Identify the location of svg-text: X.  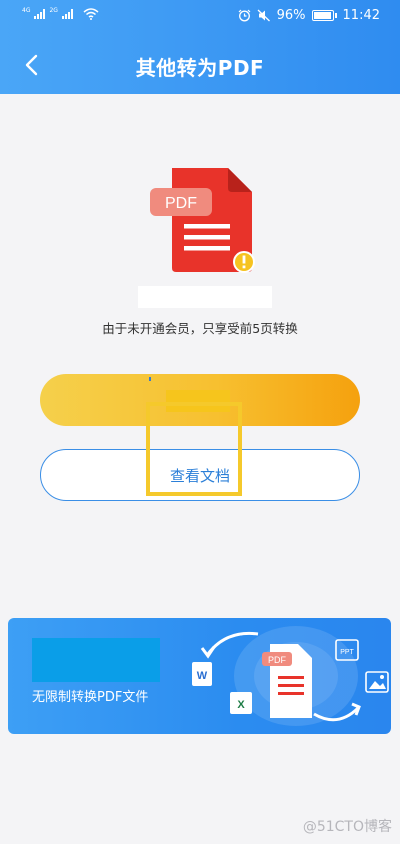
(241, 705).